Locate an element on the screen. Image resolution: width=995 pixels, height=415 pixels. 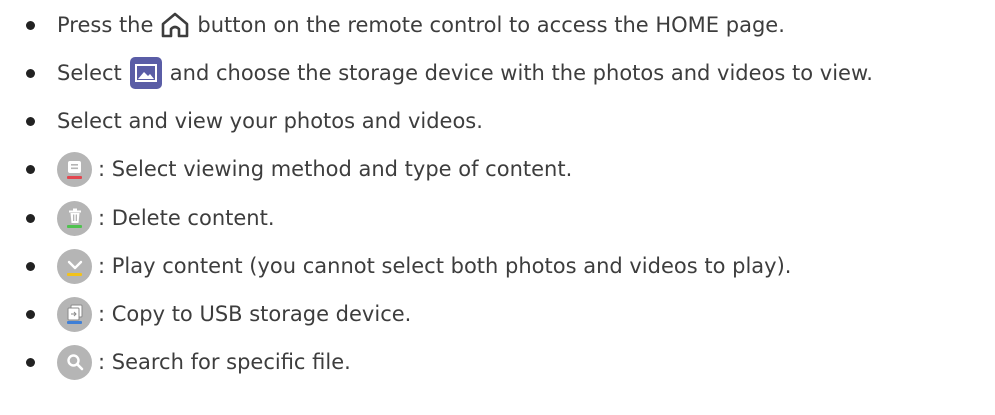
play-select-icon is located at coordinates (74, 266).